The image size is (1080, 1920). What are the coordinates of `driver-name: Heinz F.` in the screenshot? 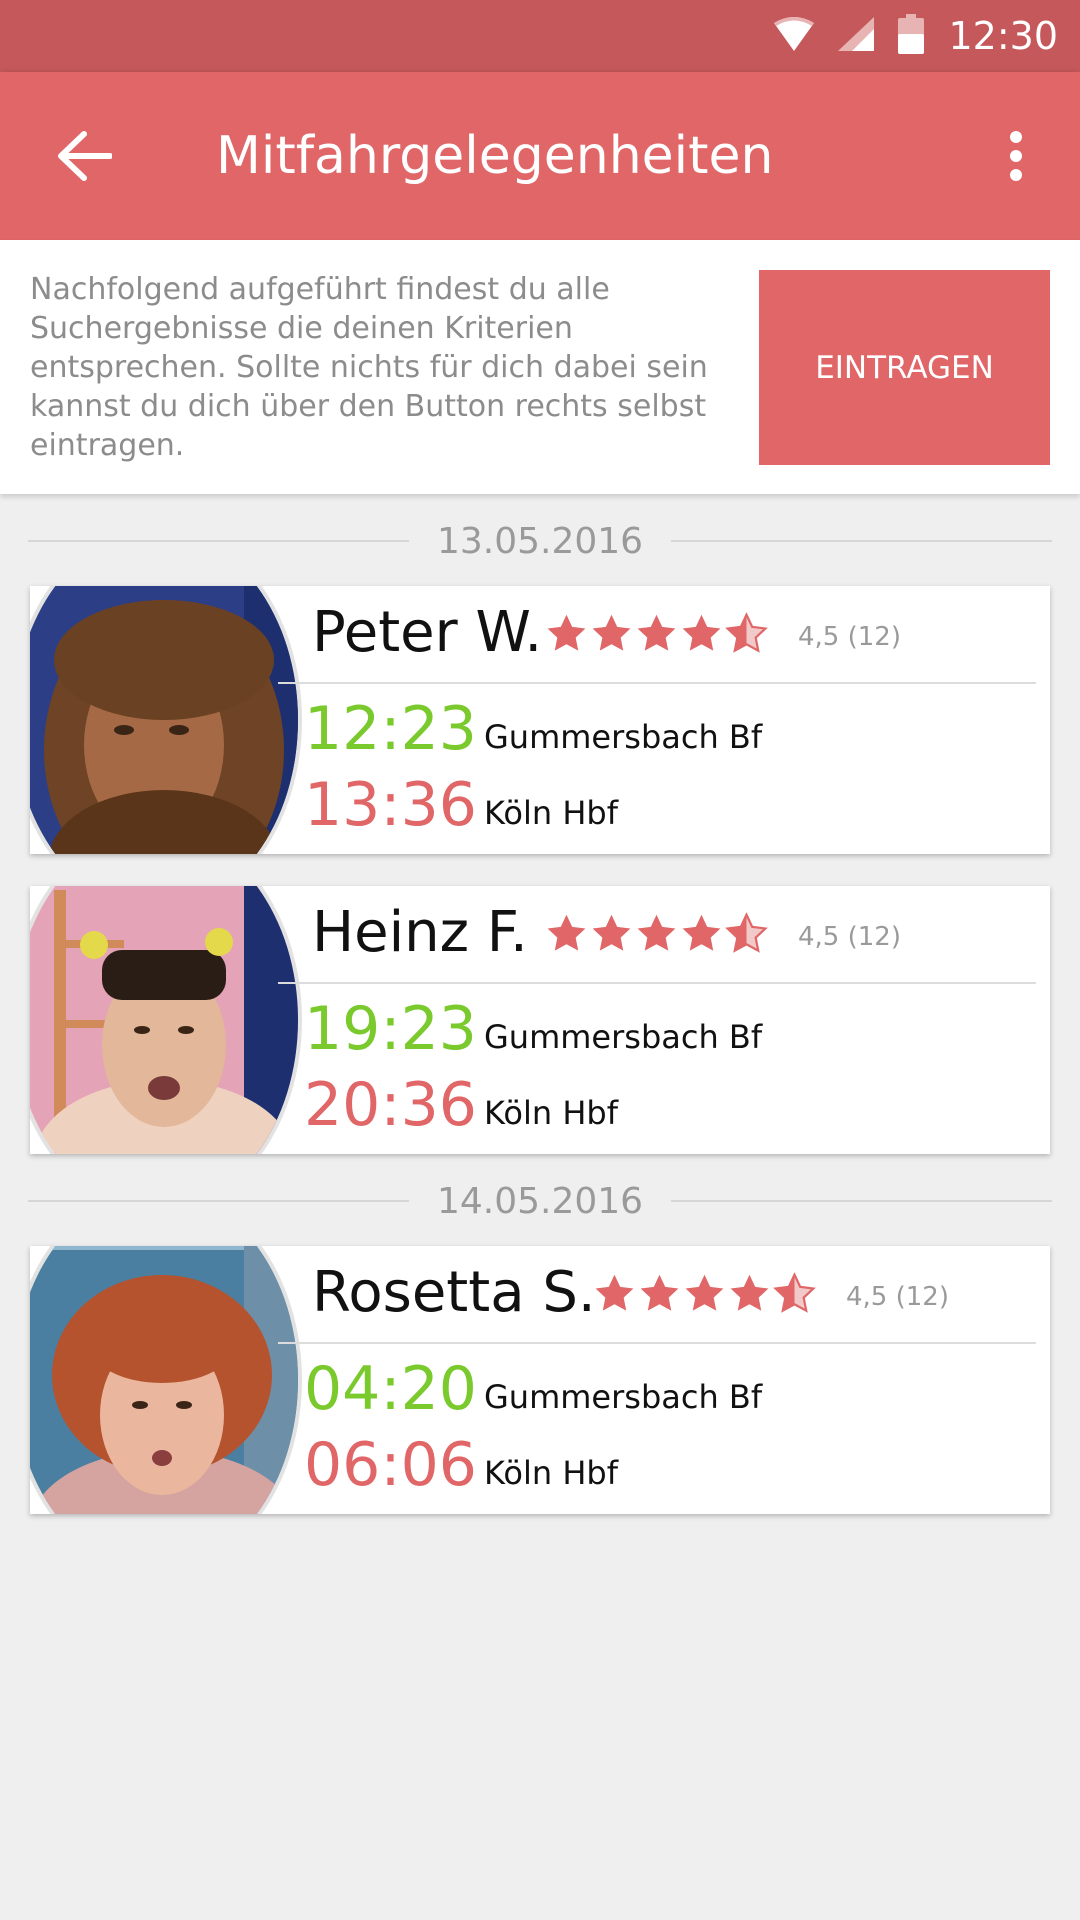 It's located at (420, 932).